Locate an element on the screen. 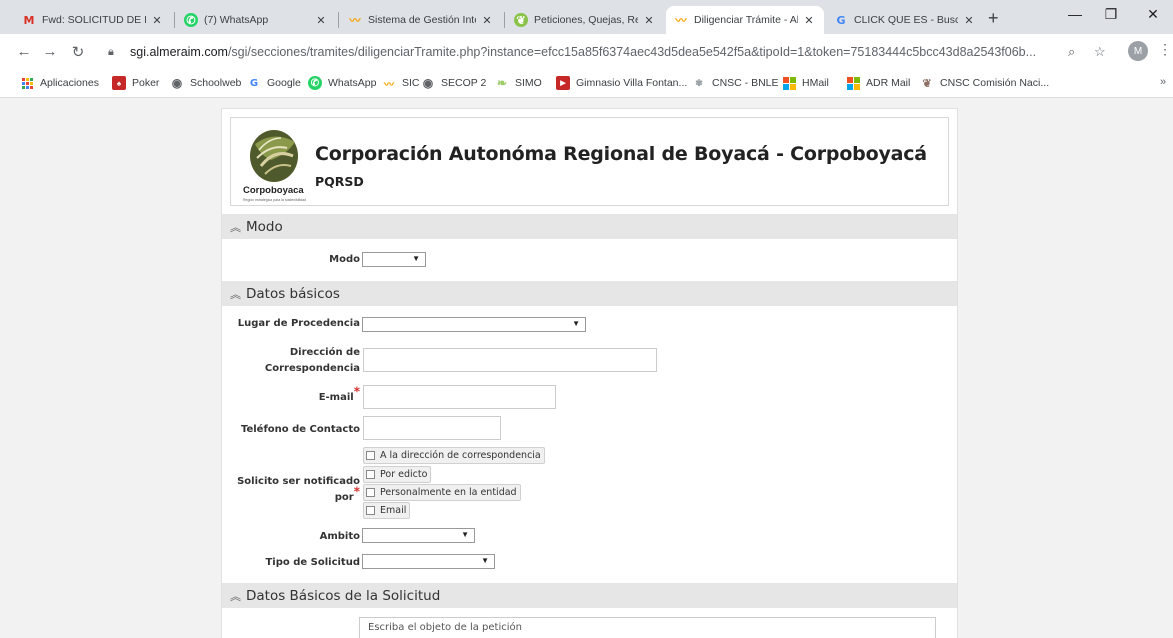  bookmark-poker: ♠ Poker is located at coordinates (135, 83).